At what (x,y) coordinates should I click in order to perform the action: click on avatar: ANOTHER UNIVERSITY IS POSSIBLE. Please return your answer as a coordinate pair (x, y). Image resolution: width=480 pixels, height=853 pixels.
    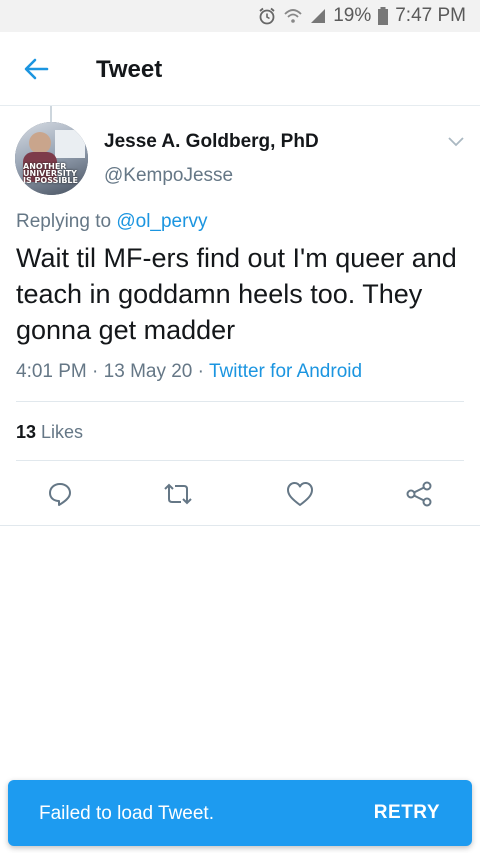
    Looking at the image, I should click on (51, 158).